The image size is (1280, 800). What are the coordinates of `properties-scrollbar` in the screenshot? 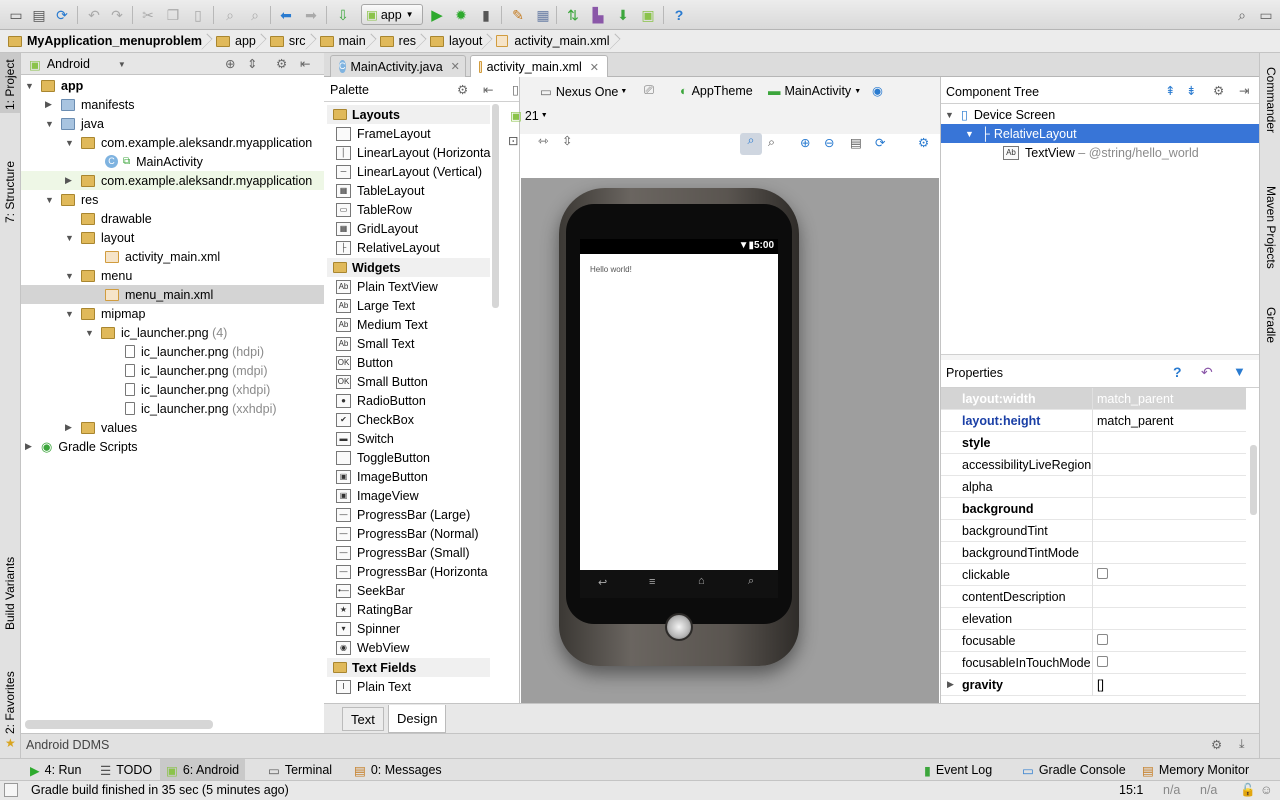 It's located at (1253, 480).